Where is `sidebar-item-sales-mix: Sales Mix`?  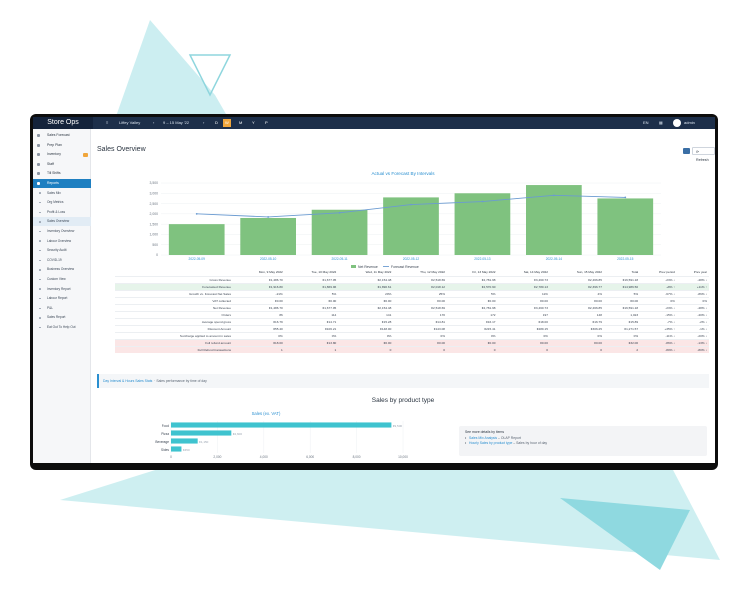 sidebar-item-sales-mix: Sales Mix is located at coordinates (62, 193).